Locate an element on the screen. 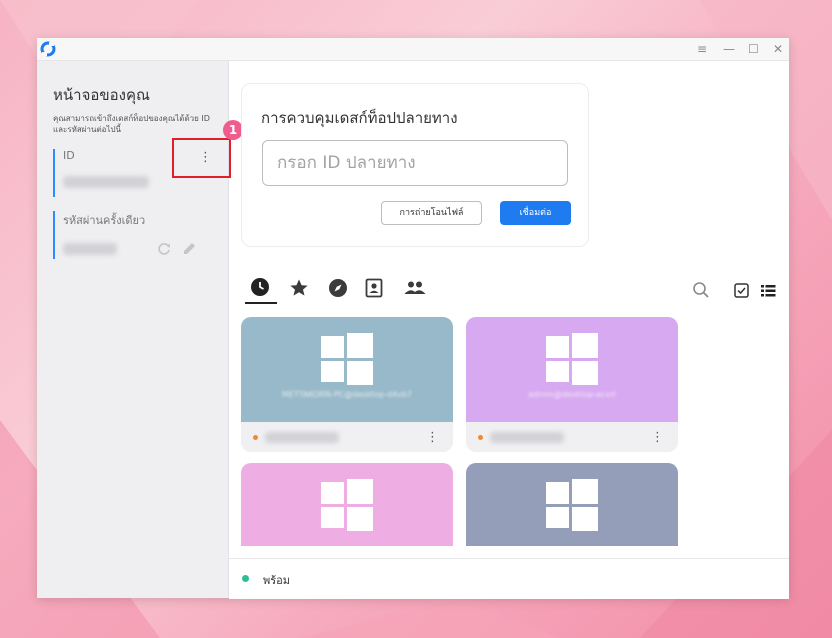 The image size is (832, 638). title-bar: ≡ — ☐ ✕ is located at coordinates (413, 49).